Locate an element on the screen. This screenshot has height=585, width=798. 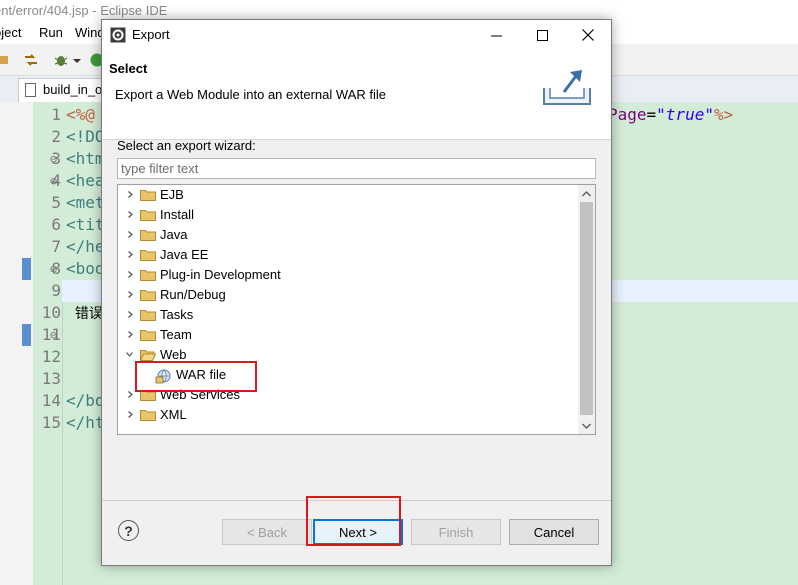
tree-item-java-ee: Java EE is located at coordinates (348, 255).